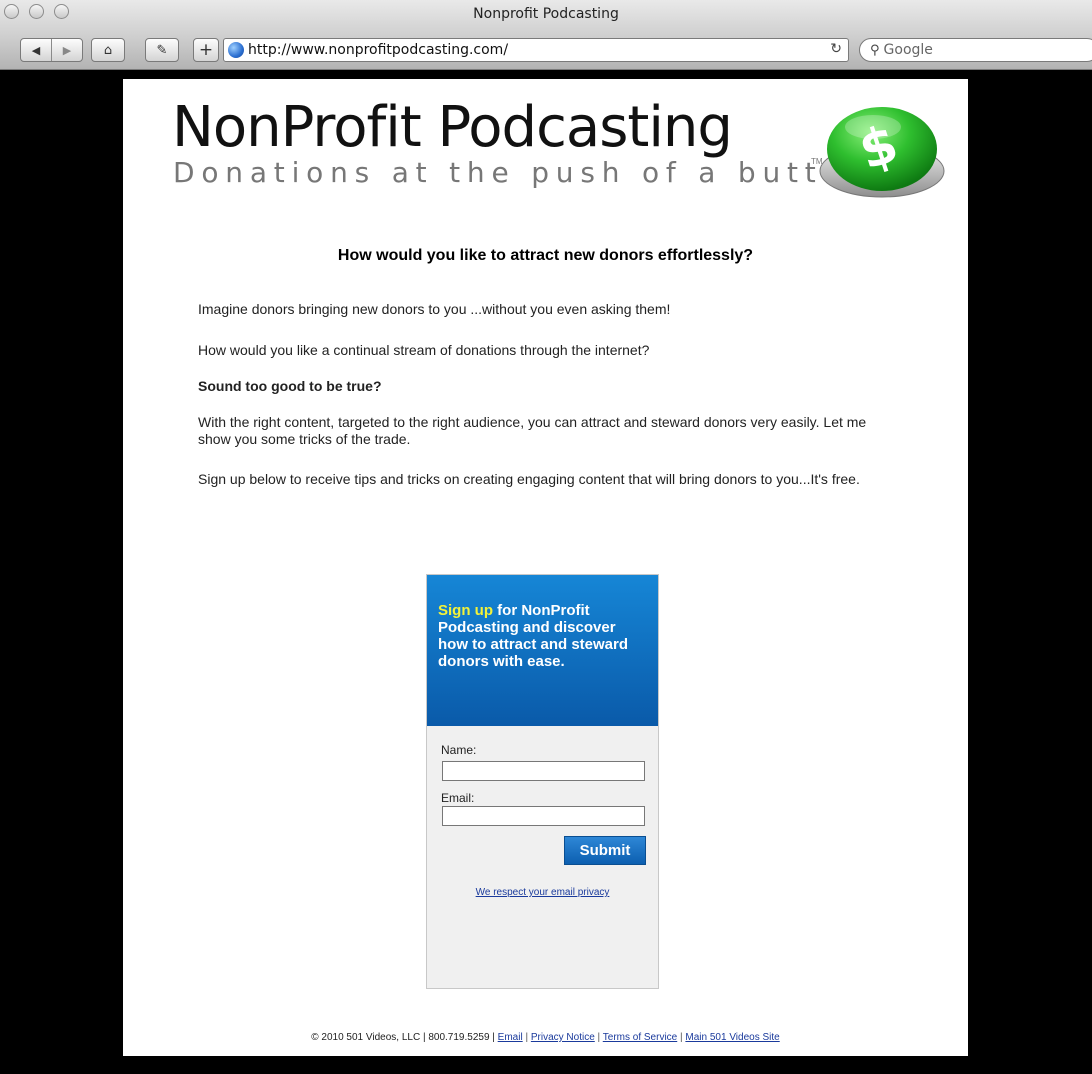 The width and height of the screenshot is (1092, 1074). Describe the element at coordinates (403, 1037) in the screenshot. I see `footer-copyright: © 2010 501 Videos, LLC | 800.719.5259 |` at that location.